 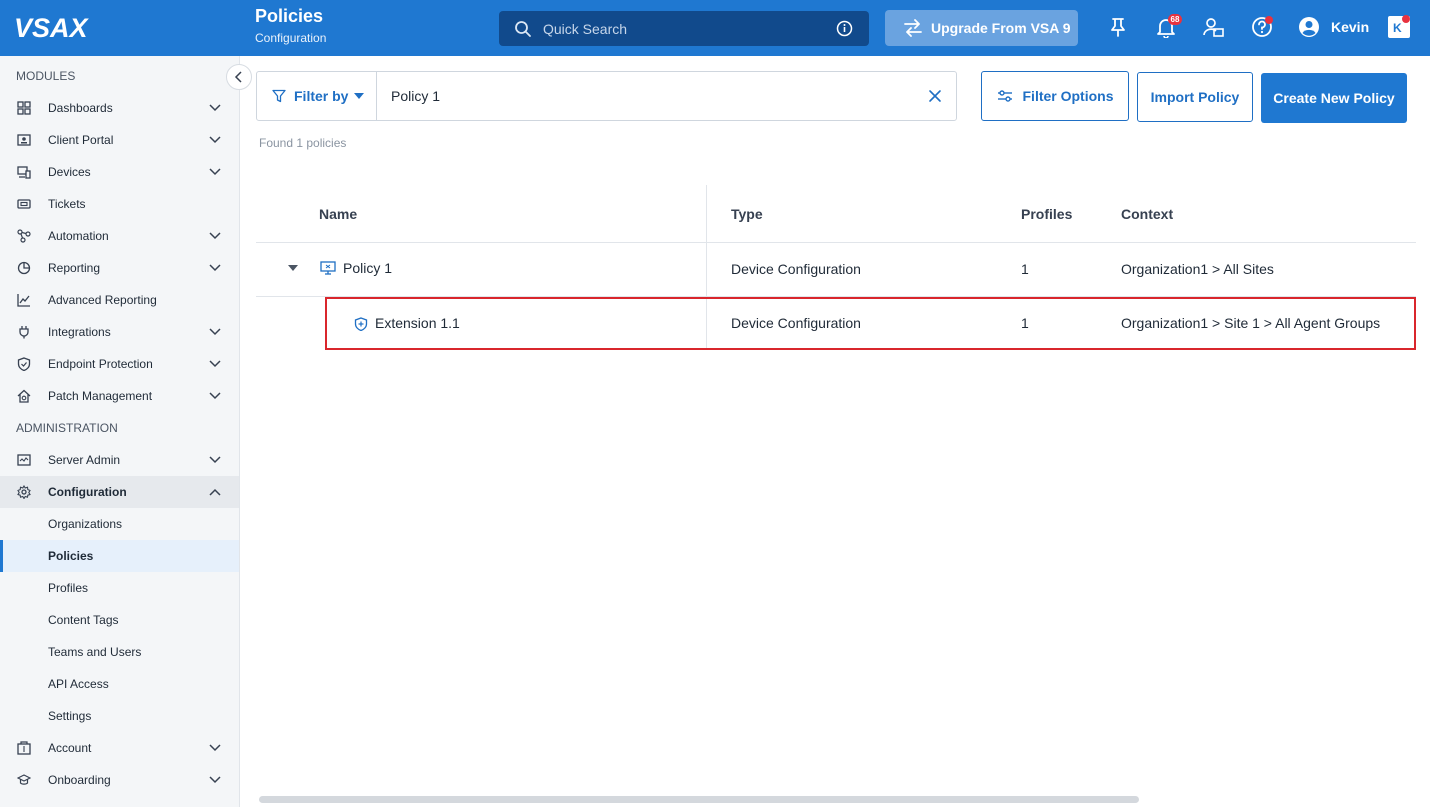 What do you see at coordinates (338, 214) in the screenshot?
I see `column-header-name: Name` at bounding box center [338, 214].